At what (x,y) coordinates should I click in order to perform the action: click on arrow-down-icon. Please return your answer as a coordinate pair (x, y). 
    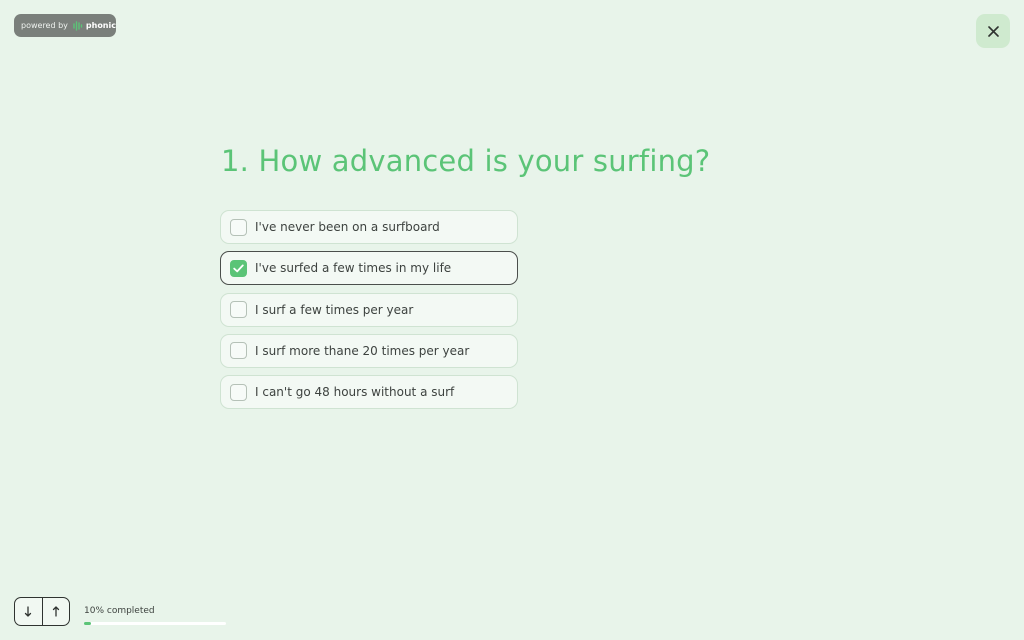
    Looking at the image, I should click on (28, 611).